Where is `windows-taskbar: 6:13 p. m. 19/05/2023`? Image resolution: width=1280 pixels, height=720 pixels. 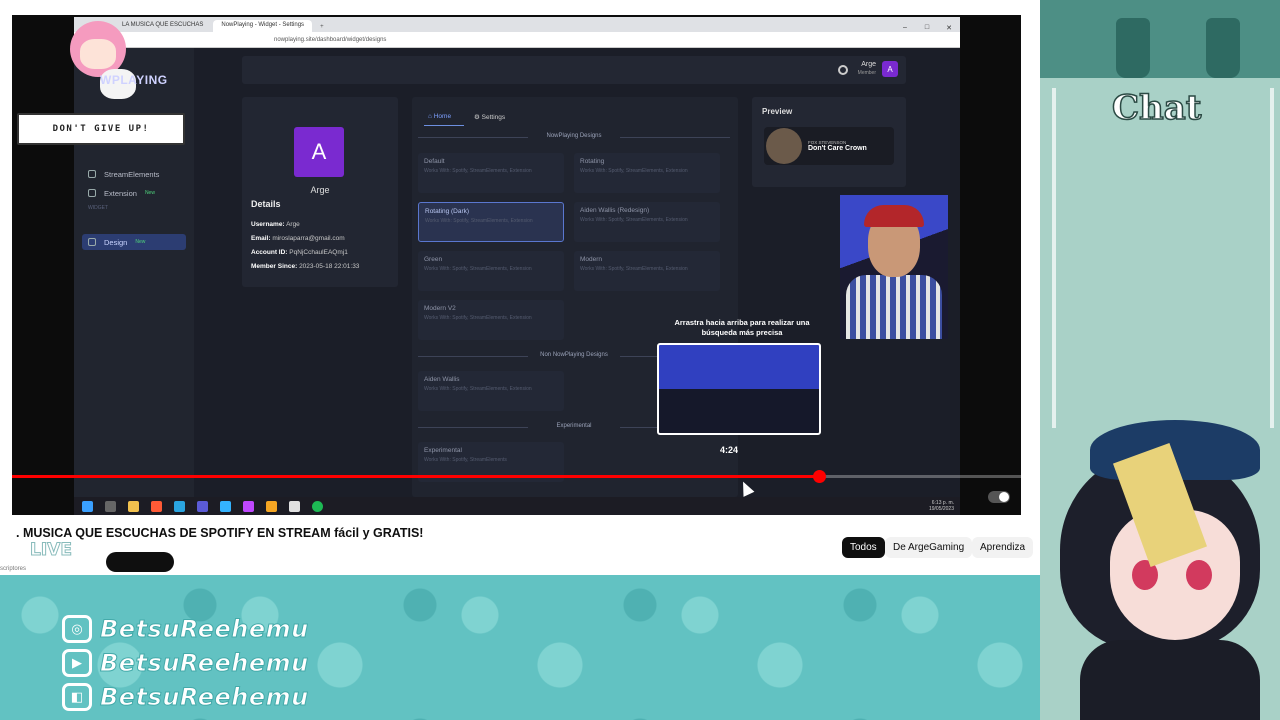
windows-taskbar: 6:13 p. m. 19/05/2023 is located at coordinates (517, 506).